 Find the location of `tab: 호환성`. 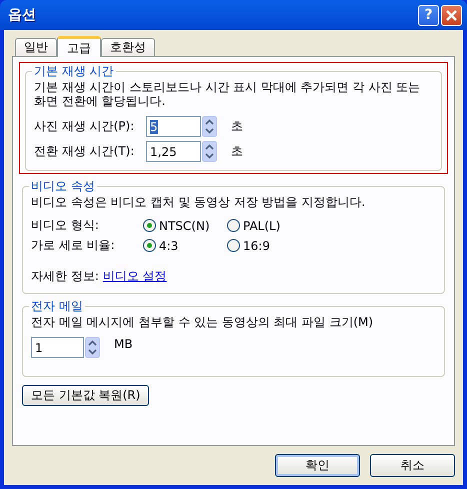

tab: 호환성 is located at coordinates (128, 47).